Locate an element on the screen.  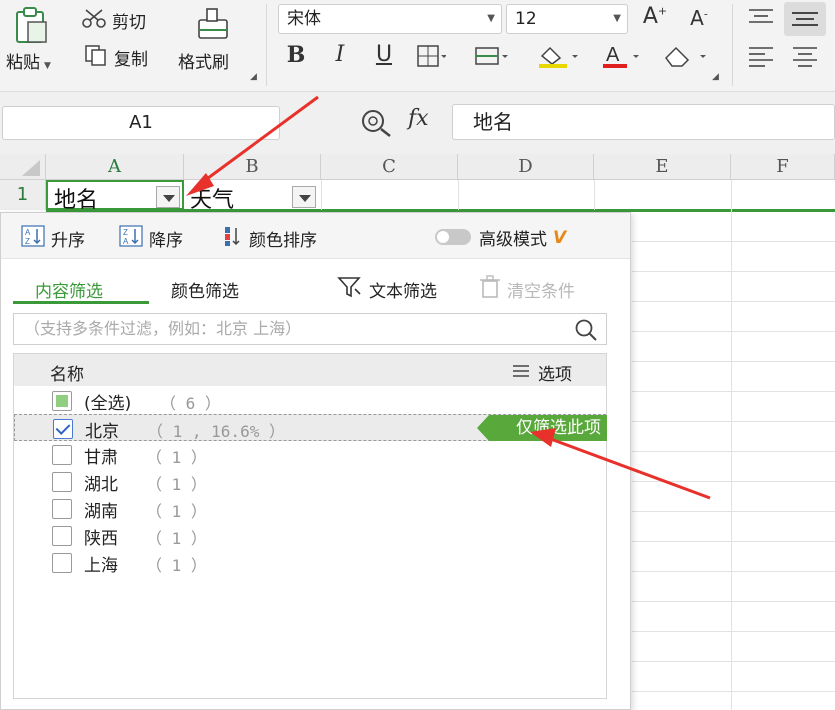
sort-ascending-button: AZ 升序 is located at coordinates (53, 238).